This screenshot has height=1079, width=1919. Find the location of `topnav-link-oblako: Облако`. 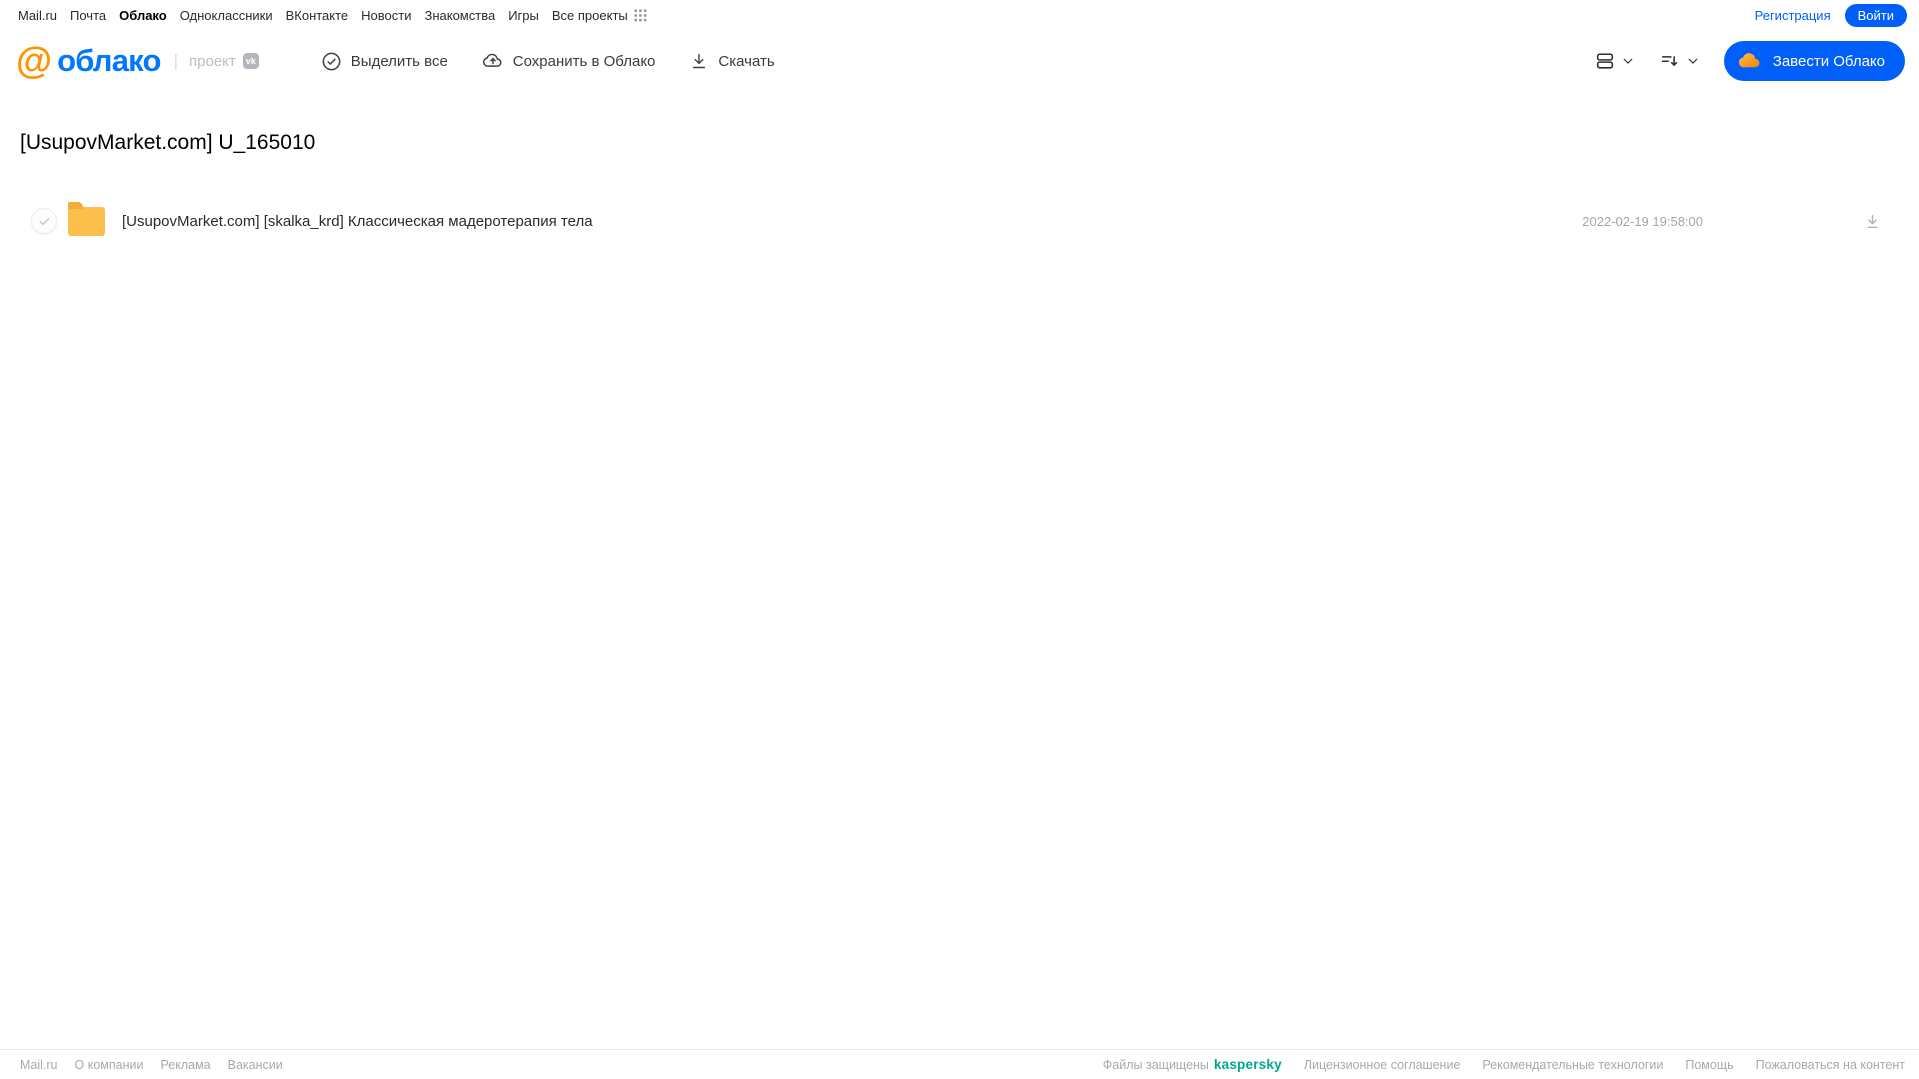

topnav-link-oblako: Облако is located at coordinates (143, 15).